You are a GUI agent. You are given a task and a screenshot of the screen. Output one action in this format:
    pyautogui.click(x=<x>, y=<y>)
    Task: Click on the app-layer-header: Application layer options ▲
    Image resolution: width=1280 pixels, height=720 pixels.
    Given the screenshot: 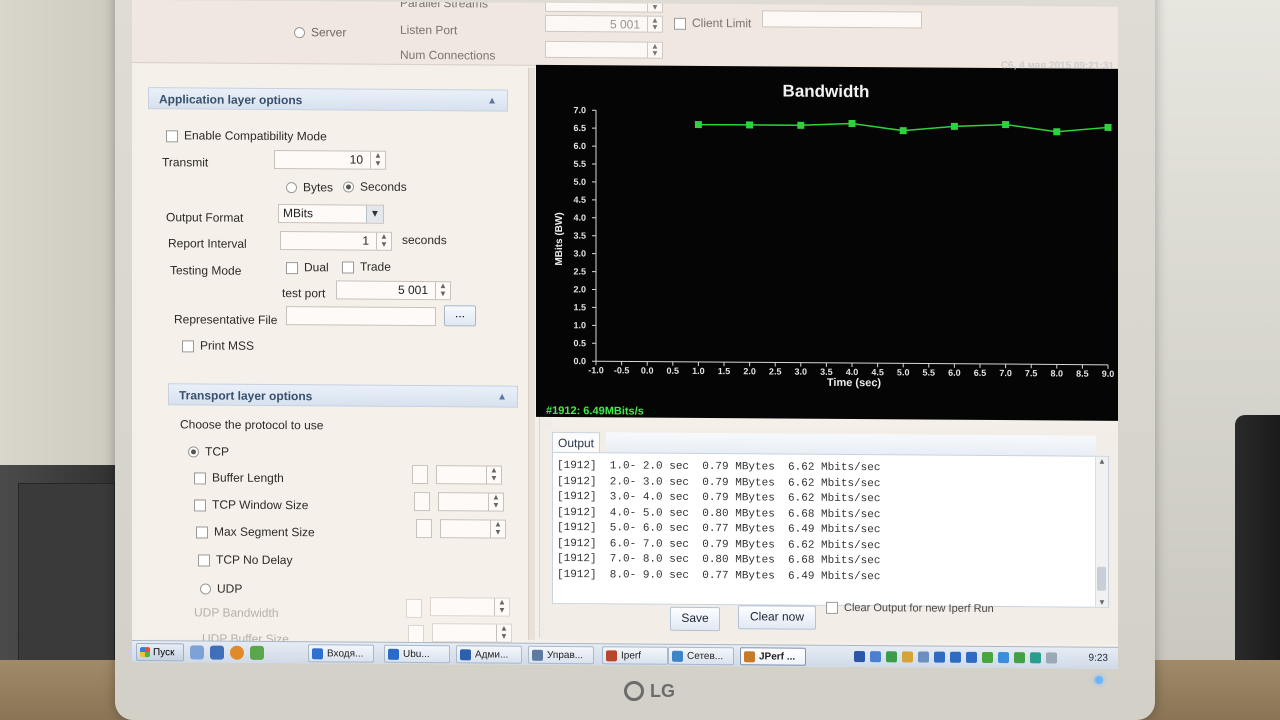 What is the action you would take?
    pyautogui.click(x=328, y=99)
    